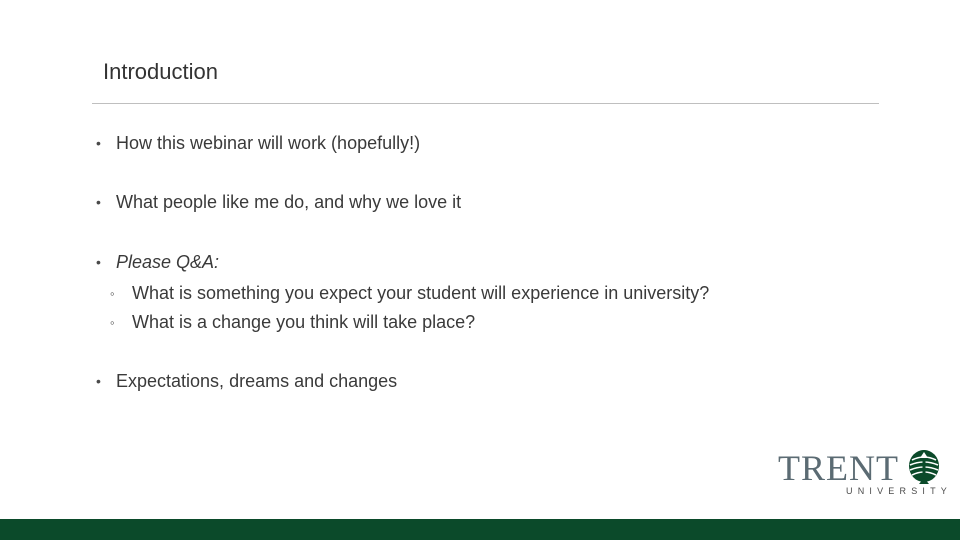  Describe the element at coordinates (168, 262) in the screenshot. I see `bullet-text: Please Q&A:` at that location.